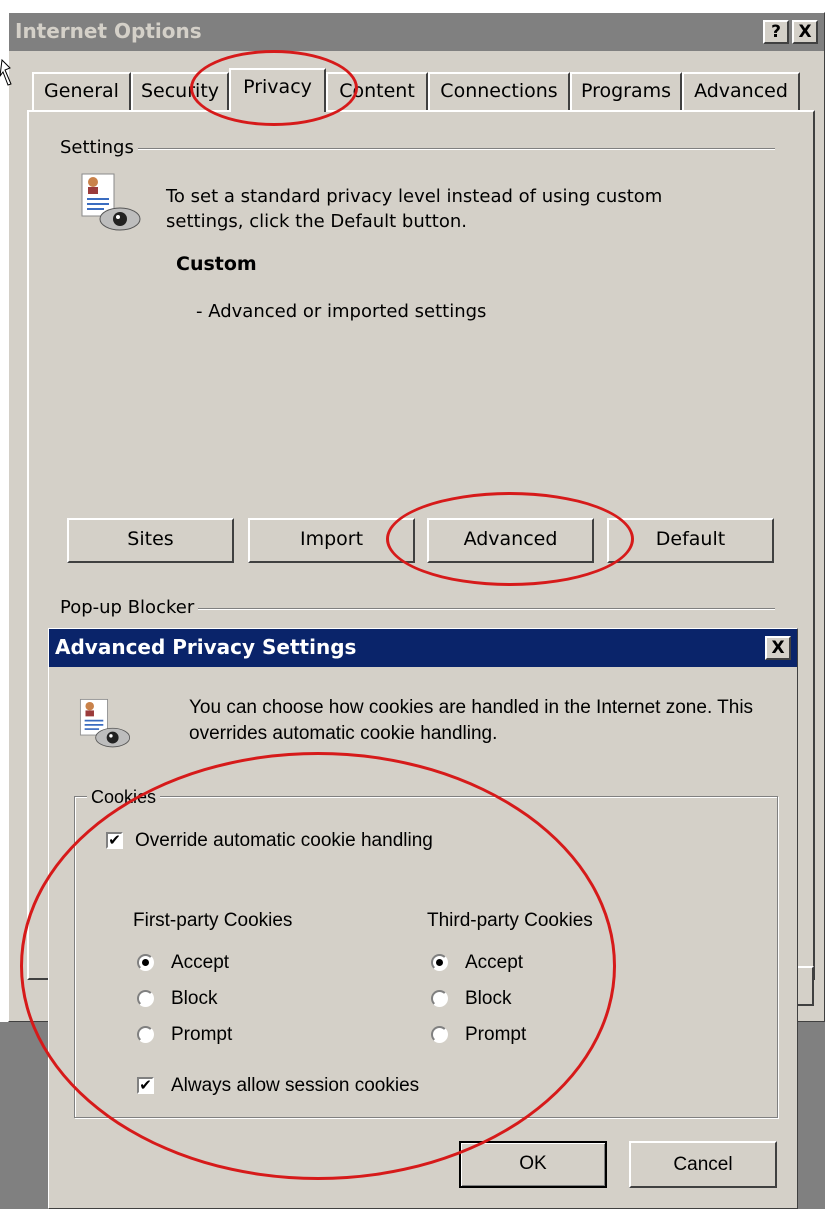  I want to click on first-party-heading: First-party Cookies, so click(213, 920).